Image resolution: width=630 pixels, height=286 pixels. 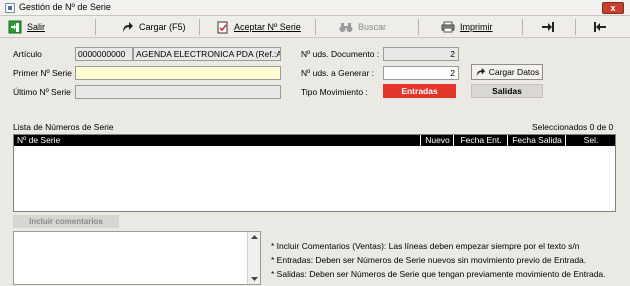 What do you see at coordinates (42, 92) in the screenshot?
I see `ultimo-serie-label: Último Nº Serie` at bounding box center [42, 92].